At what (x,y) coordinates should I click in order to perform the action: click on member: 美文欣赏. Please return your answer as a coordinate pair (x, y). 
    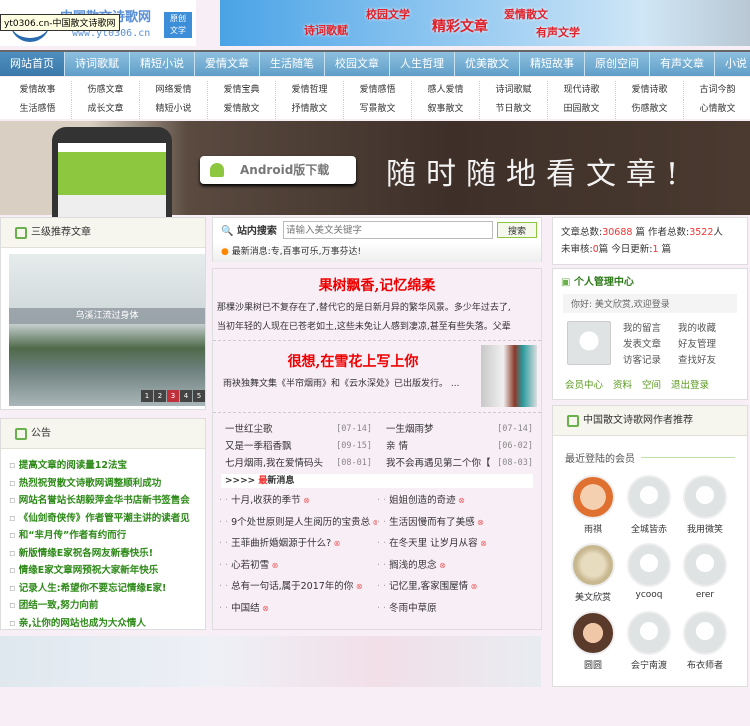
    Looking at the image, I should click on (593, 577).